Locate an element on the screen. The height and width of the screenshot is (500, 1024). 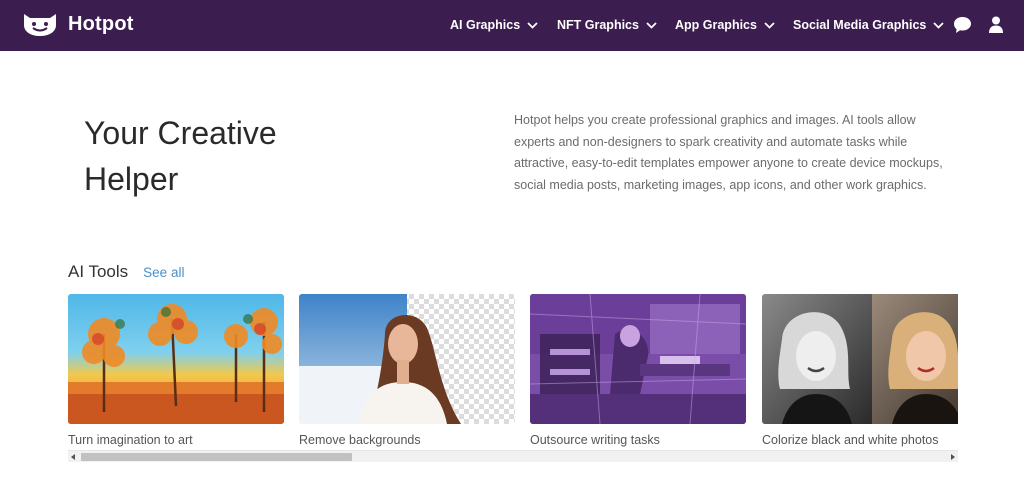
tool-card-outsource-writing: Outsource writing tasks is located at coordinates (638, 370).